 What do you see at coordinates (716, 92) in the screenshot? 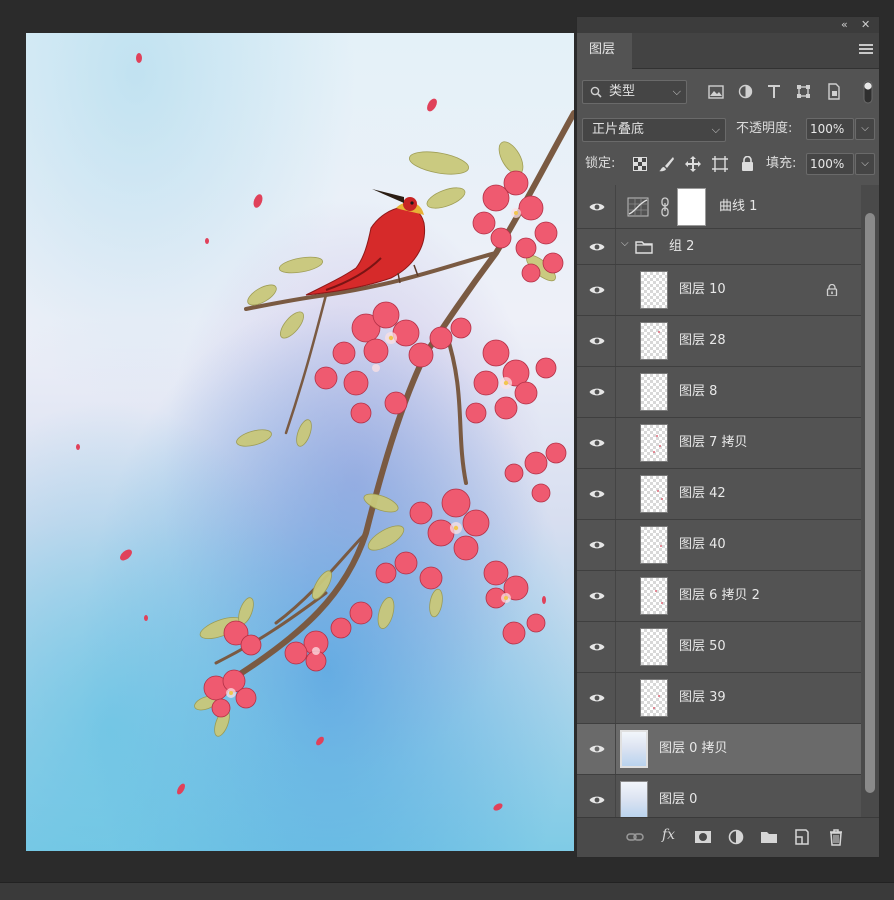
I see `image-filter-icon` at bounding box center [716, 92].